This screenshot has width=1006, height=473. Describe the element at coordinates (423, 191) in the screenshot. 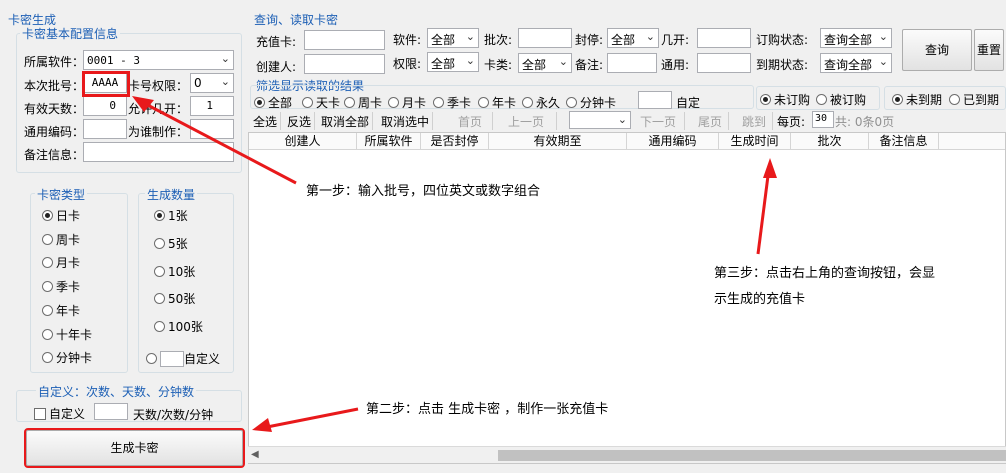

I see `step1-annotation: 第一步：输入批号，四位英文或数字组合` at that location.